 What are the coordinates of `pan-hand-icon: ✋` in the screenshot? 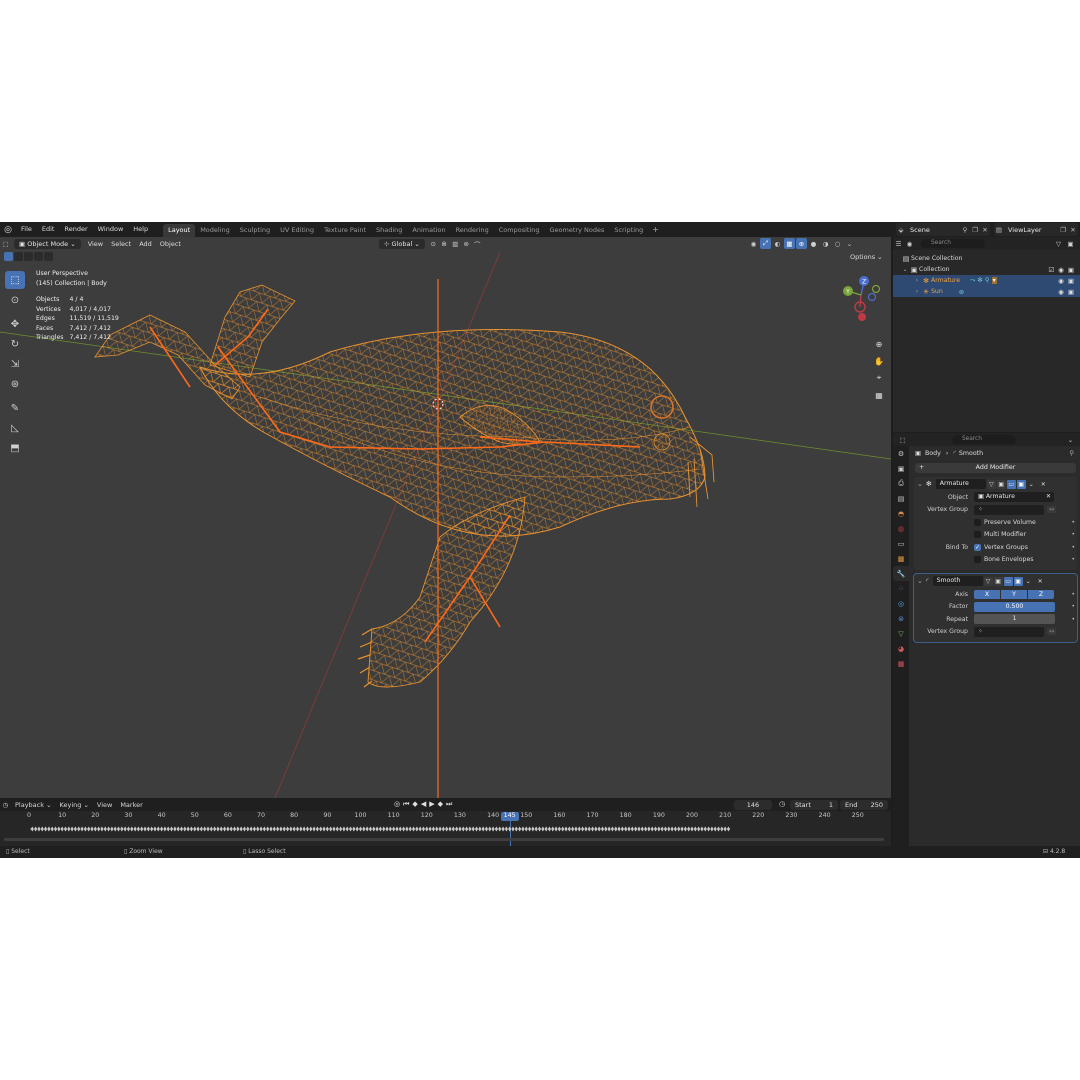 It's located at (879, 361).